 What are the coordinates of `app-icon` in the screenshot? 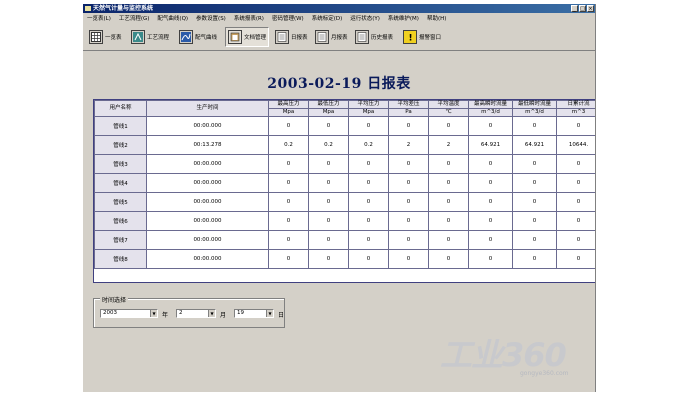 It's located at (88, 8).